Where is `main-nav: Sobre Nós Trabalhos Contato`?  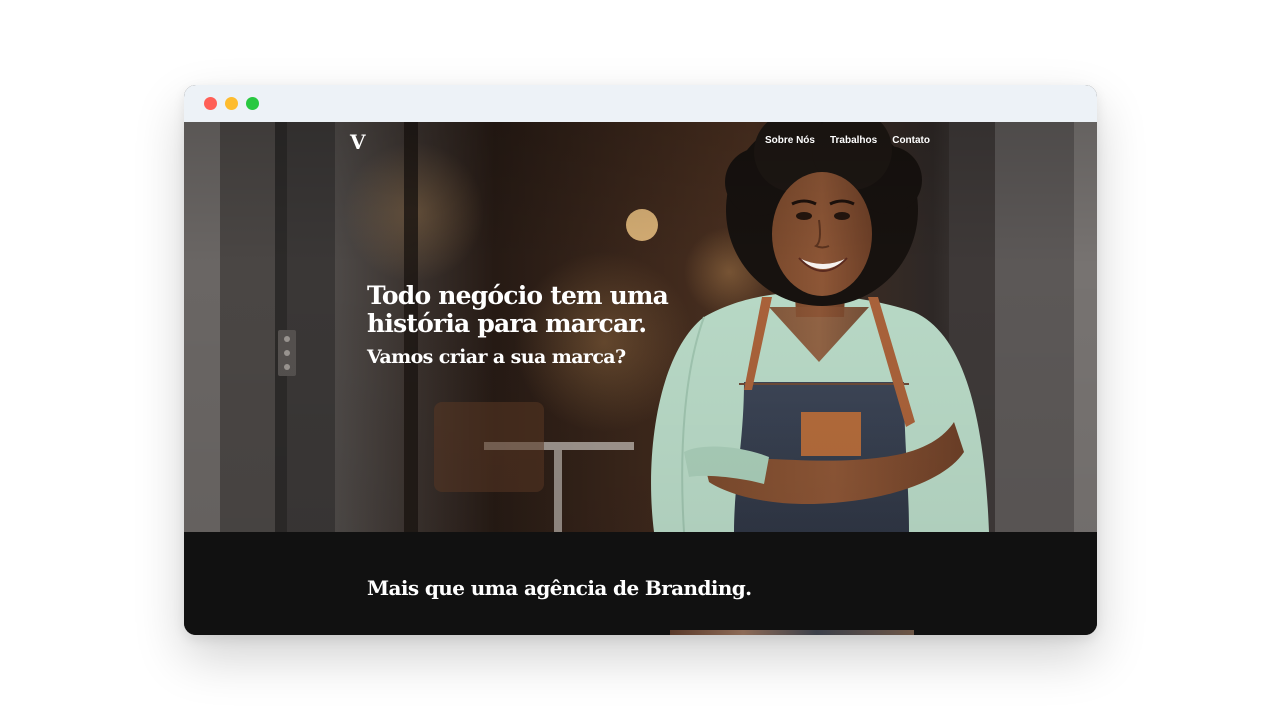 main-nav: Sobre Nós Trabalhos Contato is located at coordinates (847, 140).